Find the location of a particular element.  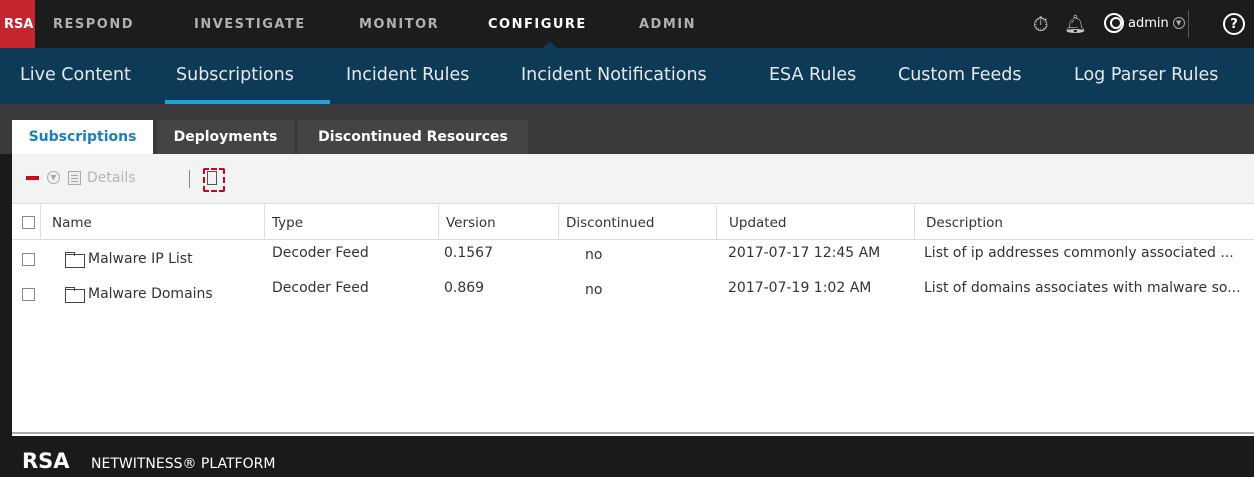

user-menu: admin ▼ is located at coordinates (1144, 23).